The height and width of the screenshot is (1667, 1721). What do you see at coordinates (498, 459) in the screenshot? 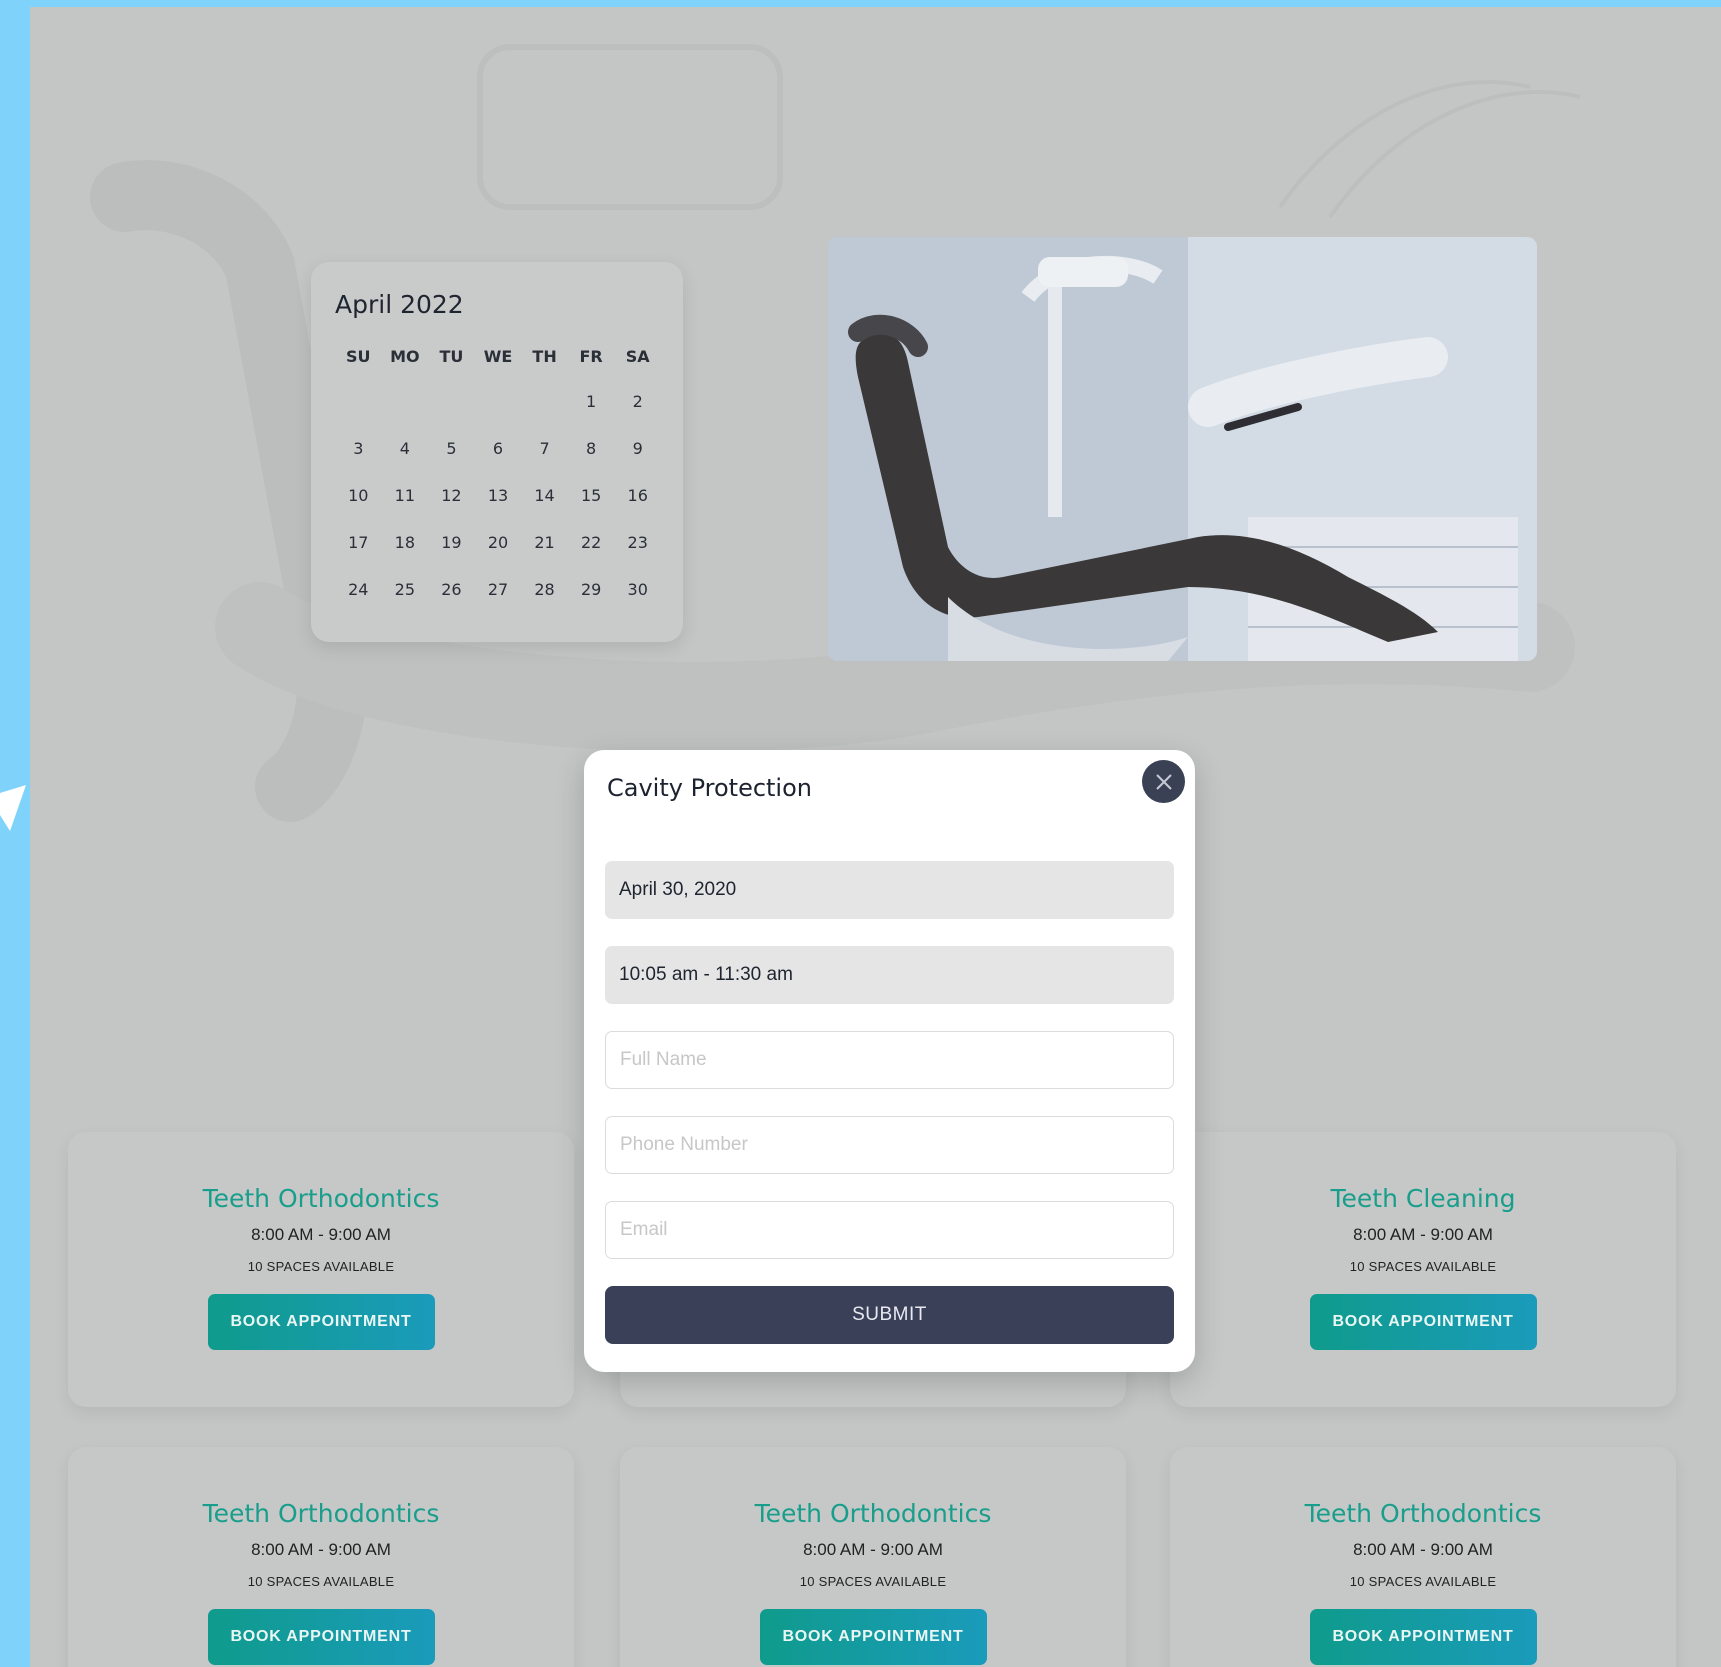
I see `calendar-day: 6` at bounding box center [498, 459].